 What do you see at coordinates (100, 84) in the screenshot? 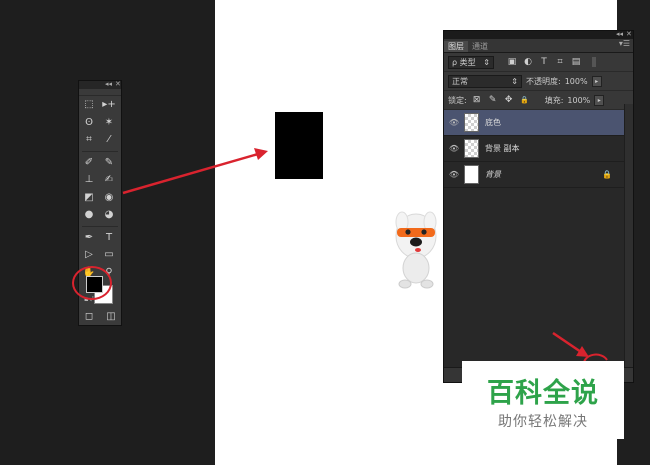
I see `tools-panel-titlebar: ◂◂ ✕` at bounding box center [100, 84].